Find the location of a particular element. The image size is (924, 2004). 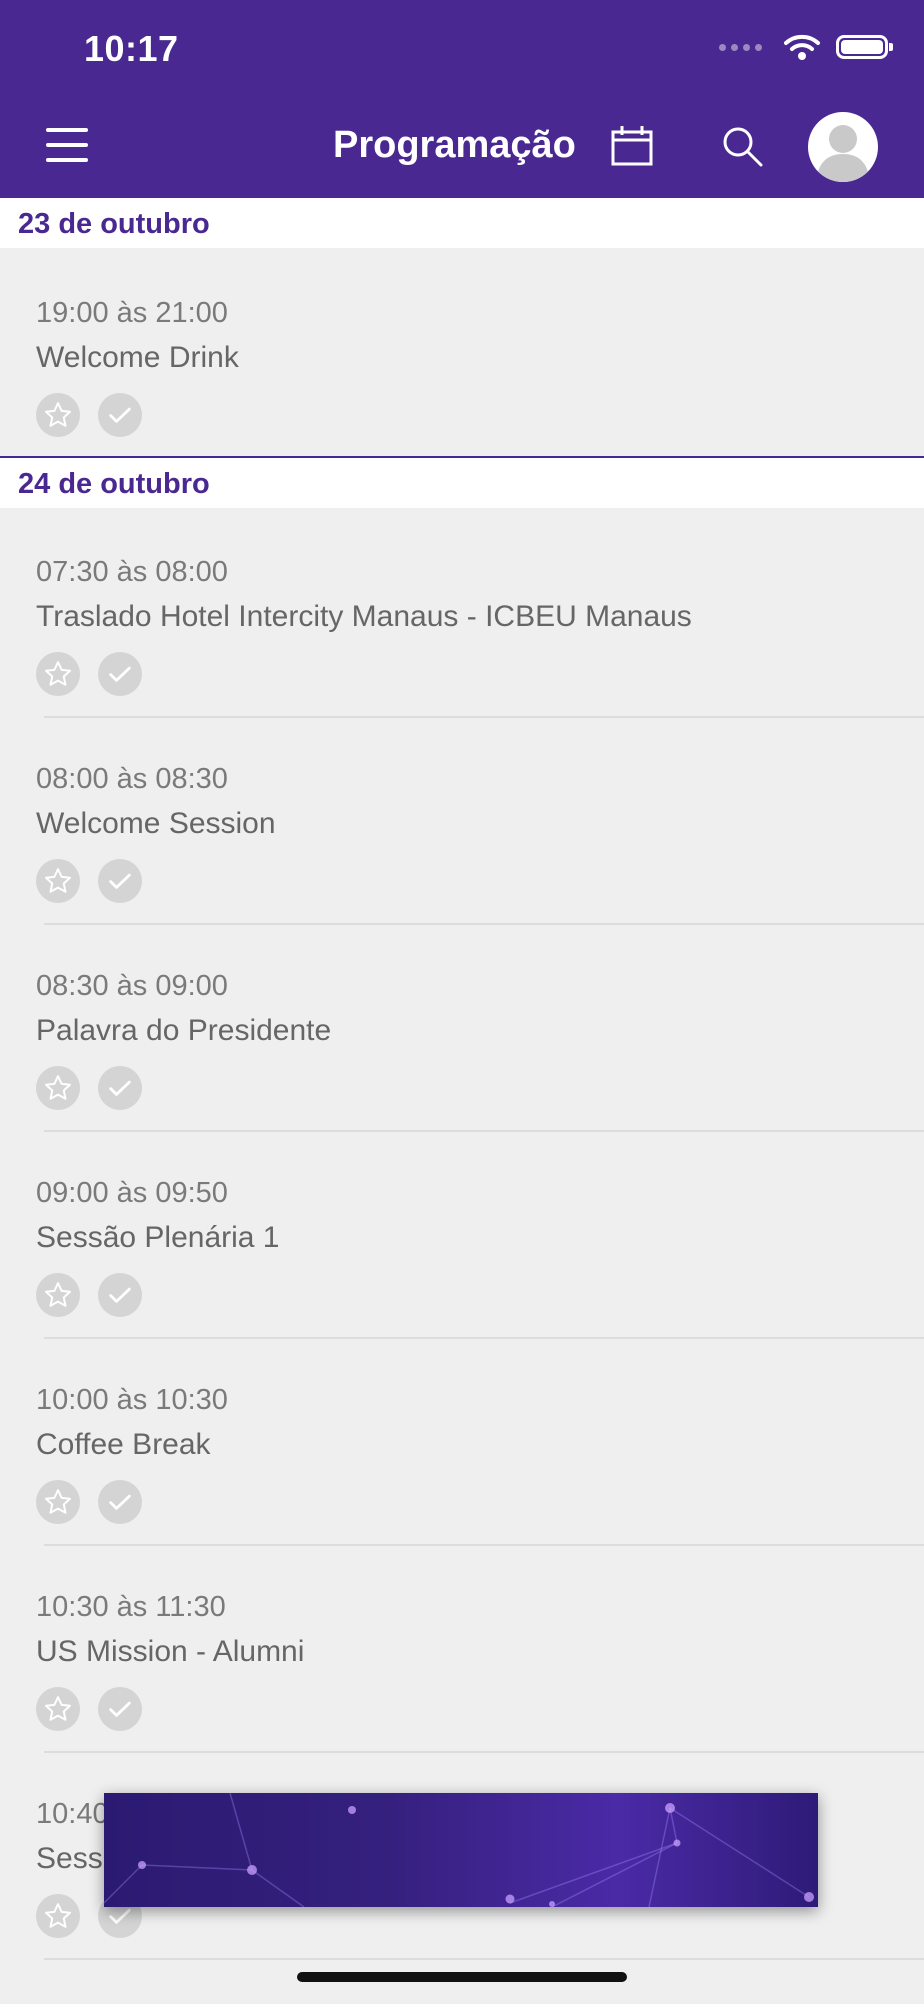

event-item: 09:00 às 09:50 Sessão Plenária 1 is located at coordinates (462, 1280).